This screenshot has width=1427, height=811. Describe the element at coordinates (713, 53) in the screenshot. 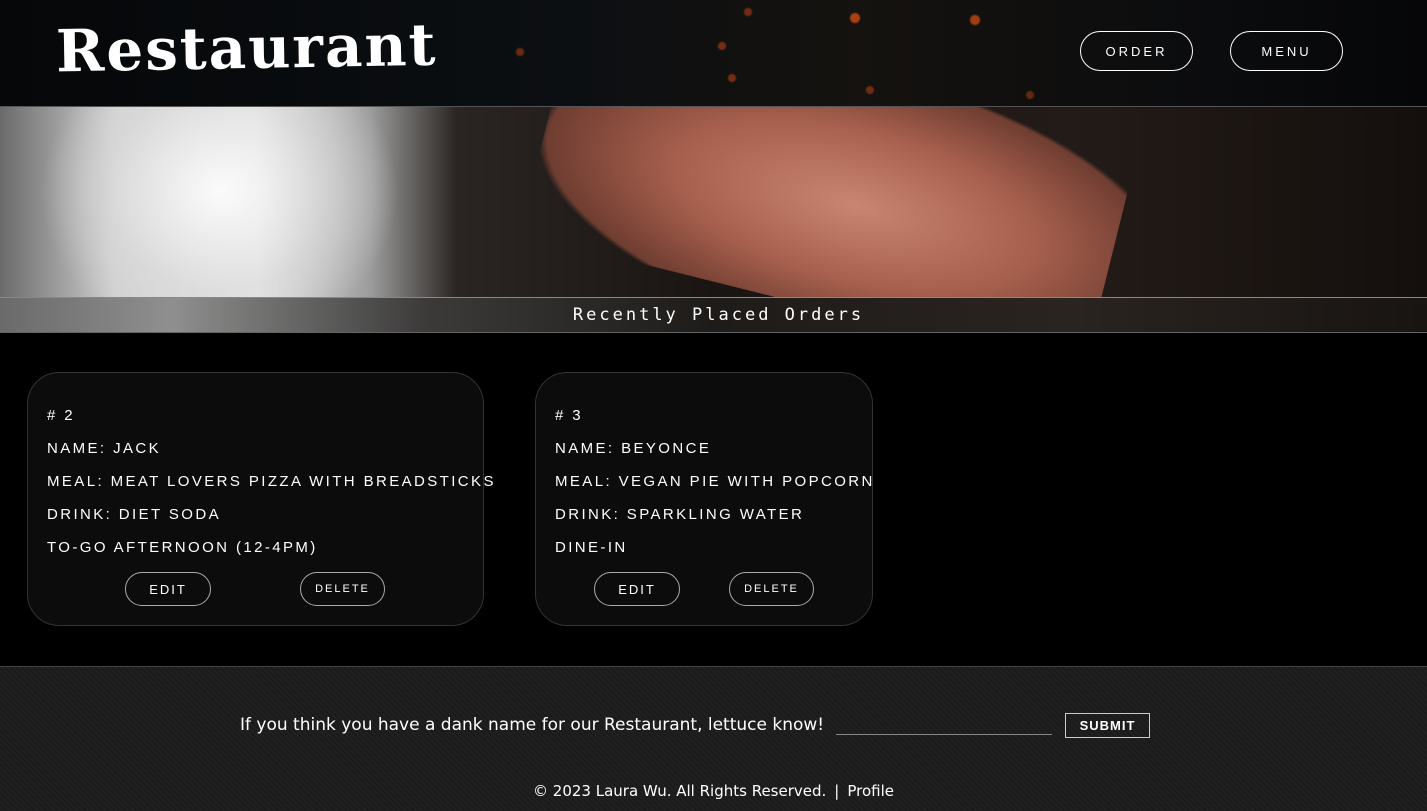

I see `site-header: Restaurant ORDER MENU` at that location.